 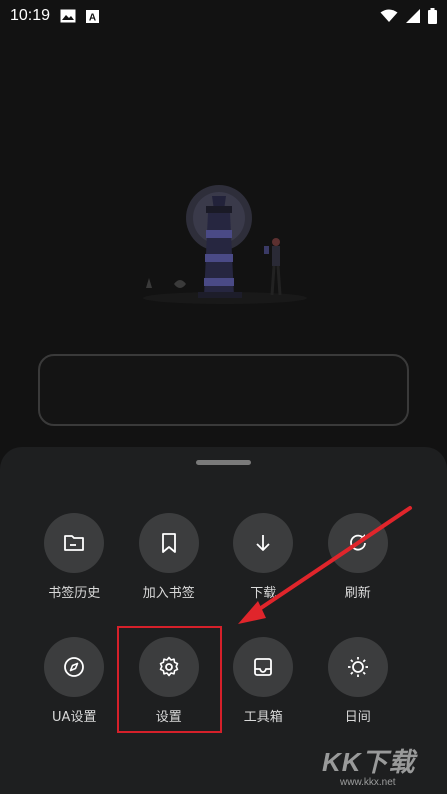 What do you see at coordinates (263, 717) in the screenshot?
I see `menu-item-label: 工具箱` at bounding box center [263, 717].